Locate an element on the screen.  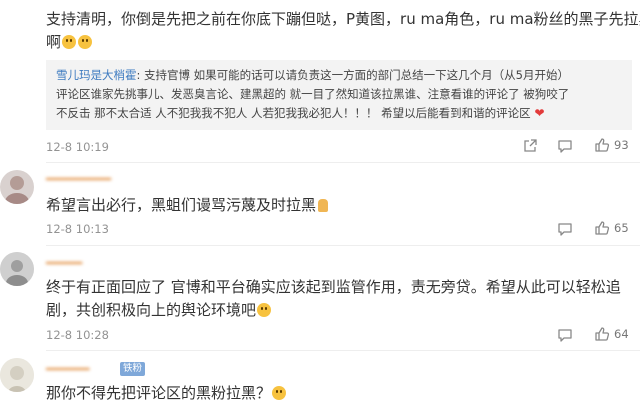
comment-3-time: 12-8 10:28 is located at coordinates (77, 335).